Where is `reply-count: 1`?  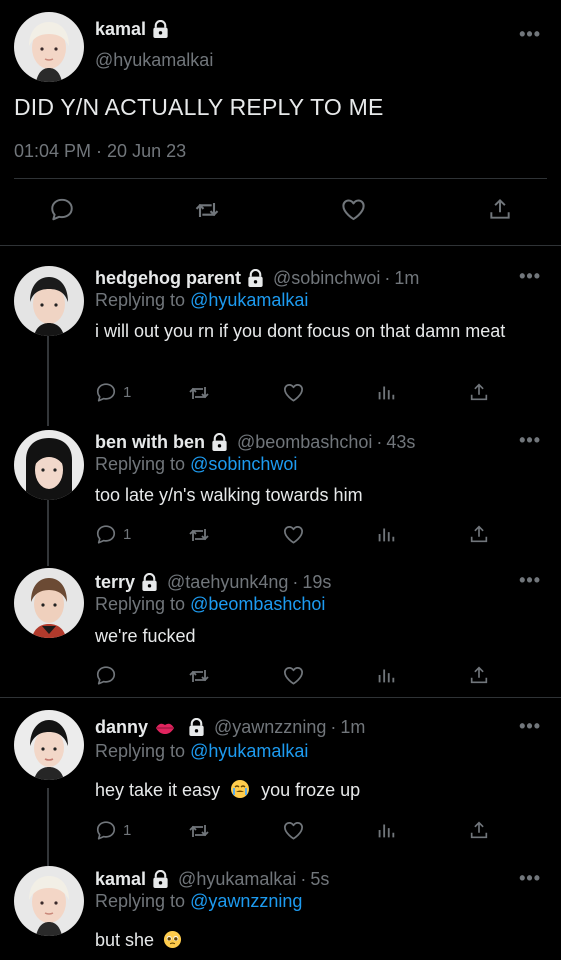
reply-count: 1 is located at coordinates (127, 830).